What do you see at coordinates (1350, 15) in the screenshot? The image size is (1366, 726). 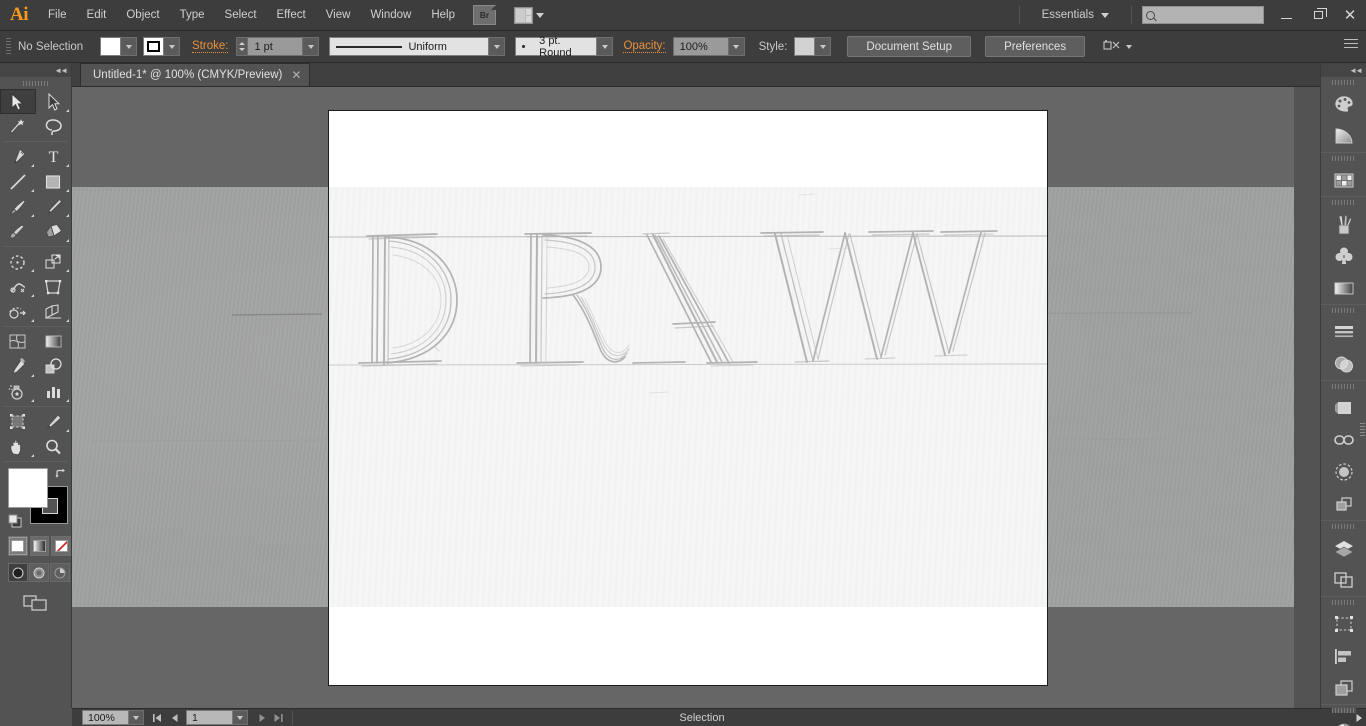 I see `close-button: ✕` at bounding box center [1350, 15].